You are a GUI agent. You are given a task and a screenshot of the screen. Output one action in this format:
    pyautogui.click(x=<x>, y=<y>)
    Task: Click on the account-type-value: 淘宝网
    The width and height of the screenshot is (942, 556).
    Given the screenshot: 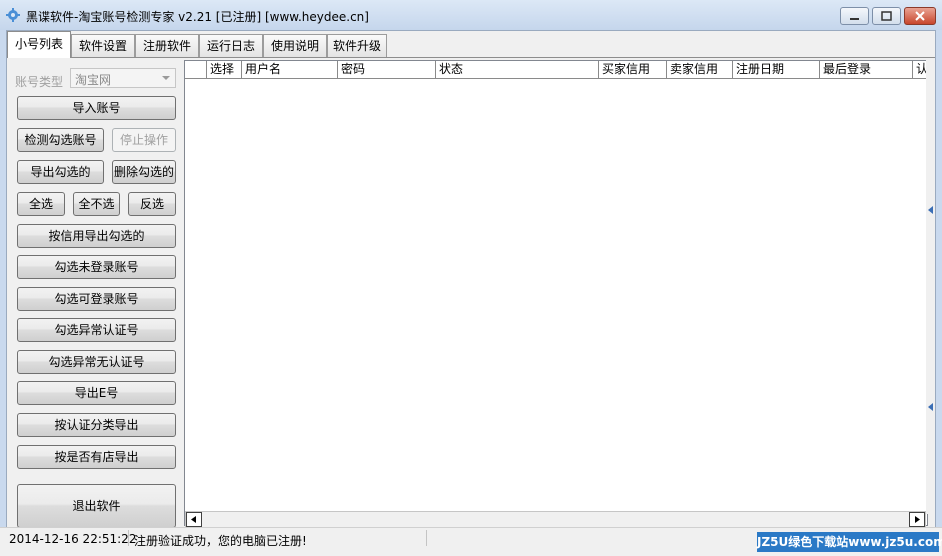 What is the action you would take?
    pyautogui.click(x=93, y=80)
    